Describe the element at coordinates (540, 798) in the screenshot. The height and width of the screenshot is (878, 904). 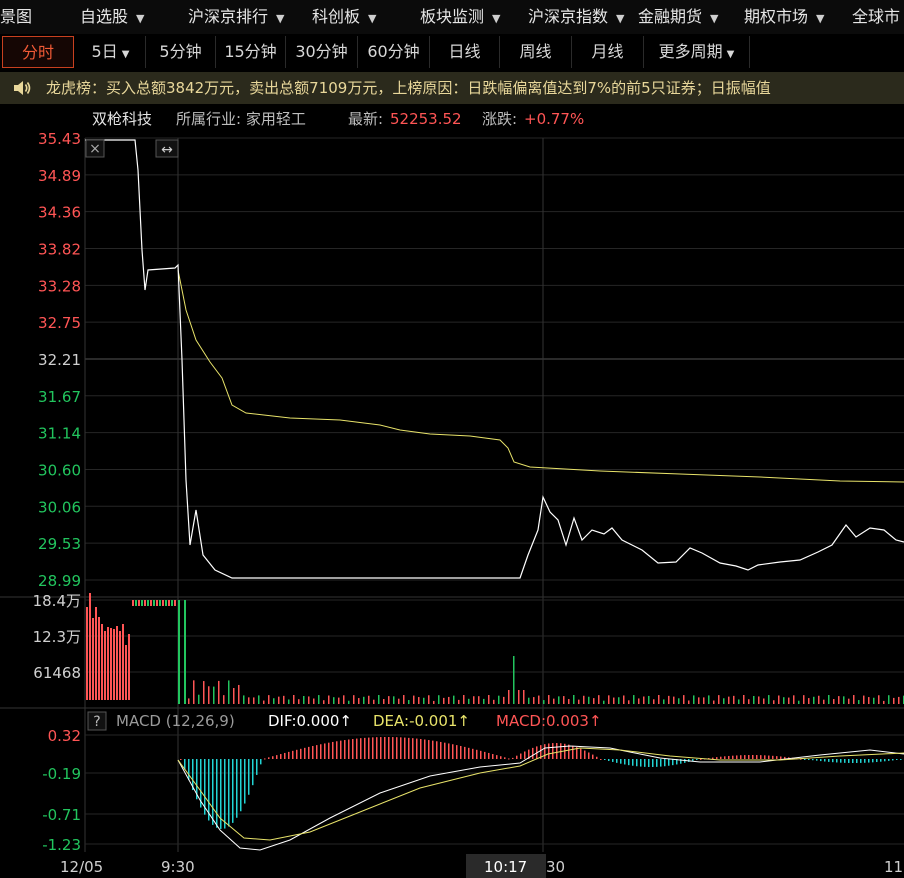
I see `dif-line` at that location.